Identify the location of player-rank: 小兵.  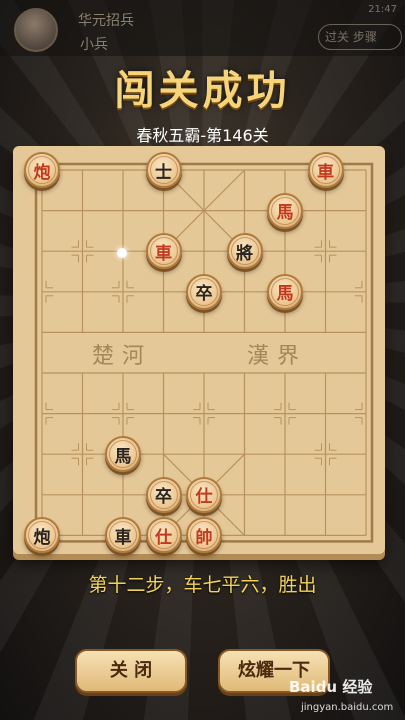
(94, 45).